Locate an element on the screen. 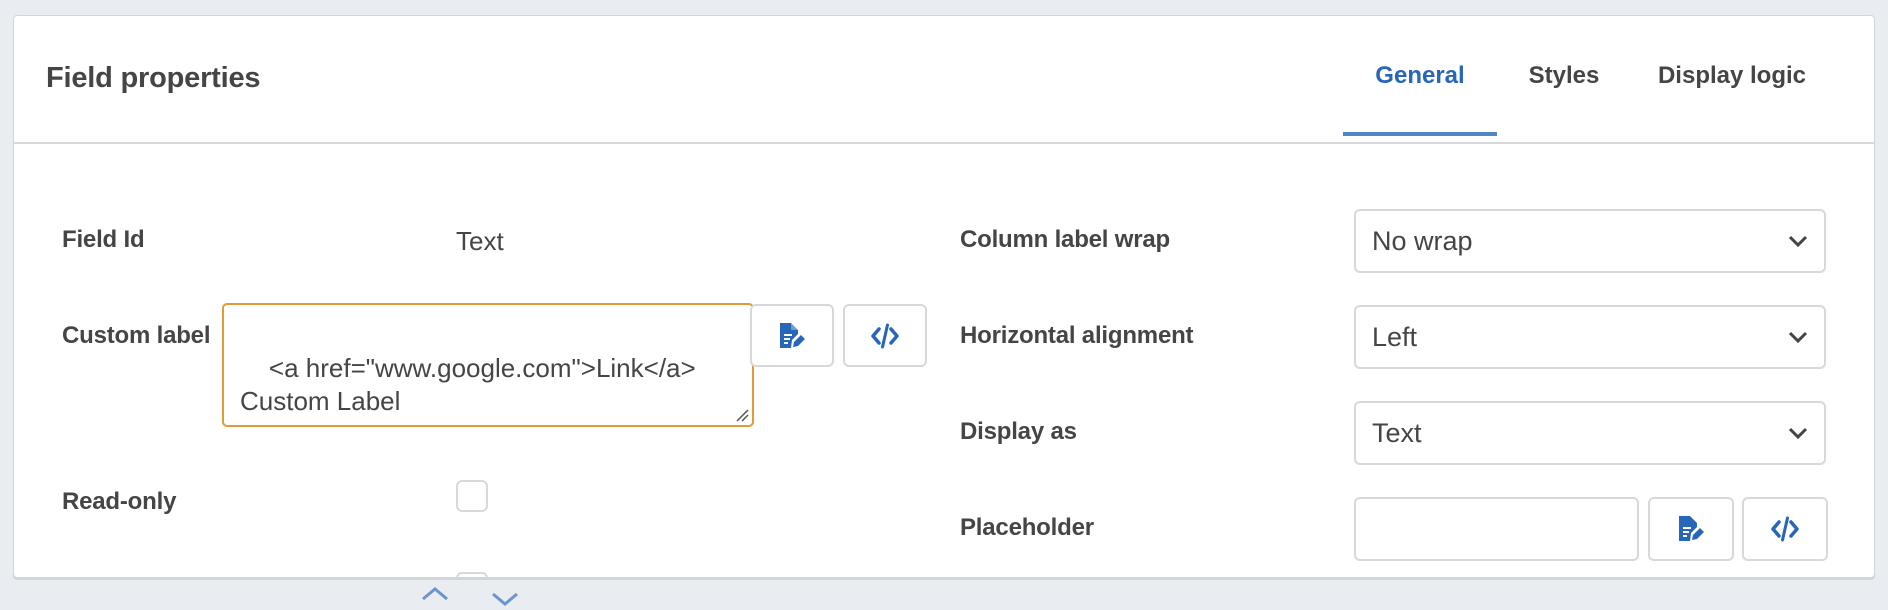 This screenshot has width=1888, height=610. scroll-nav is located at coordinates (470, 596).